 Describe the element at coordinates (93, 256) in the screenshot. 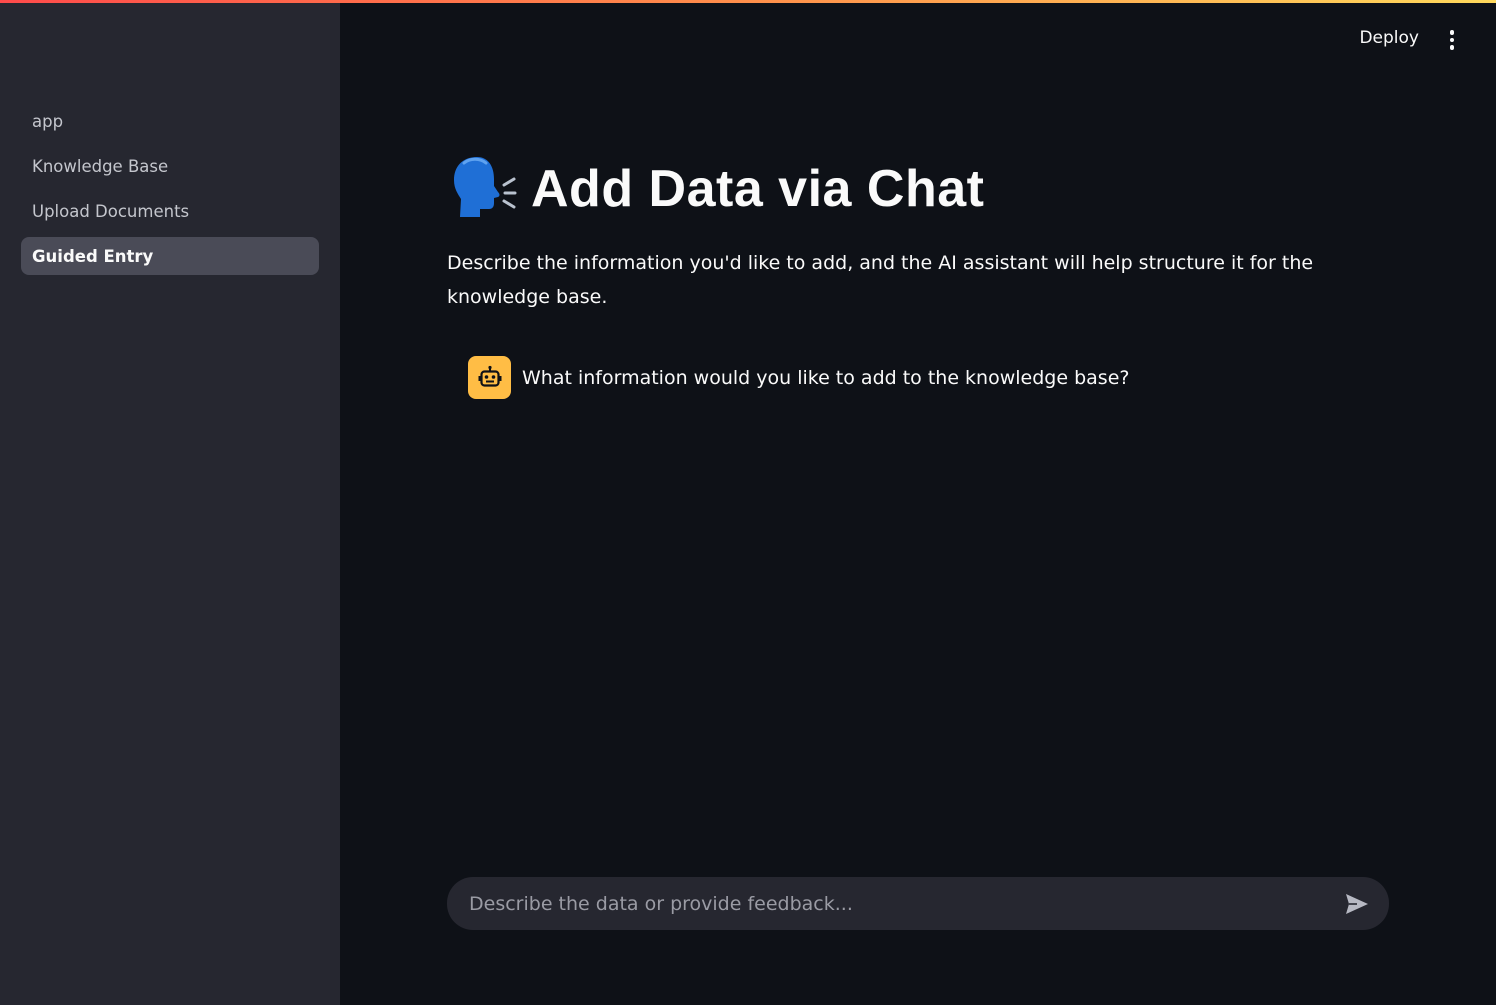

I see `sidebar-item-label: Guided Entry` at that location.